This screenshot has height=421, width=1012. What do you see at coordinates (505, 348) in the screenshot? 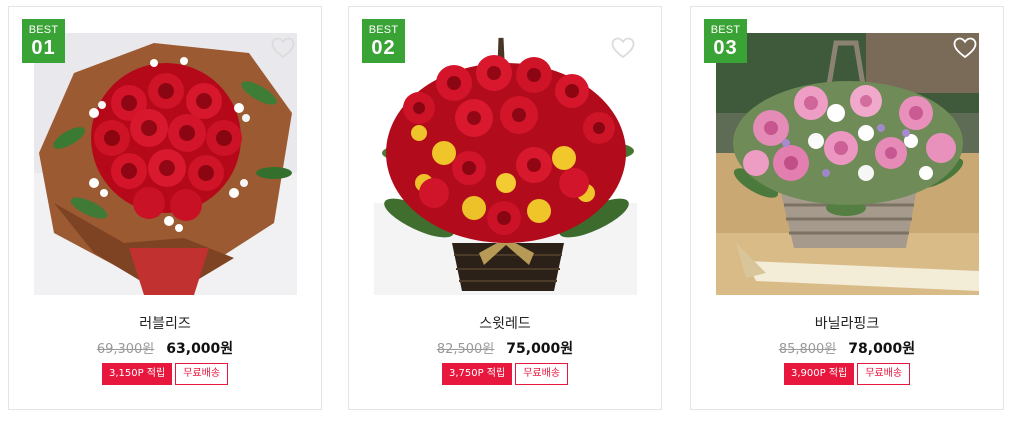
I see `price-row: 82,500원 75,000원` at bounding box center [505, 348].